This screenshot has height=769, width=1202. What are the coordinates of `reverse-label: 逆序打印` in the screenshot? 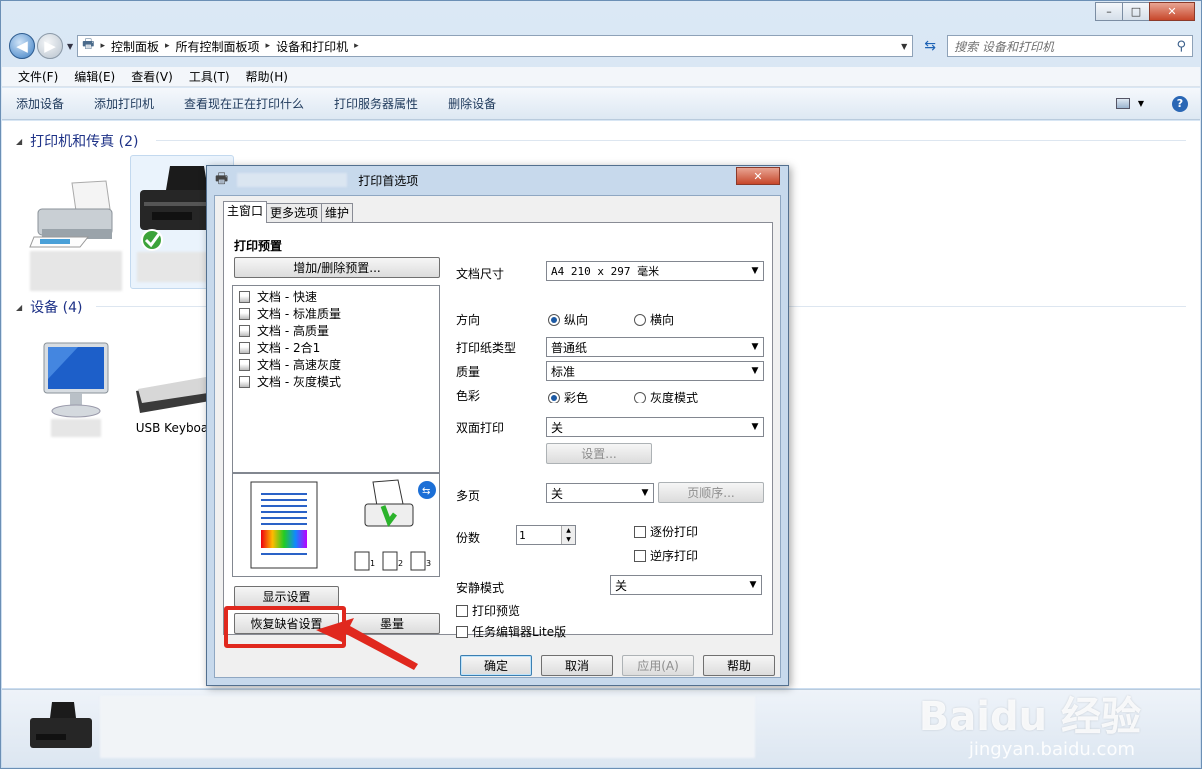 It's located at (674, 556).